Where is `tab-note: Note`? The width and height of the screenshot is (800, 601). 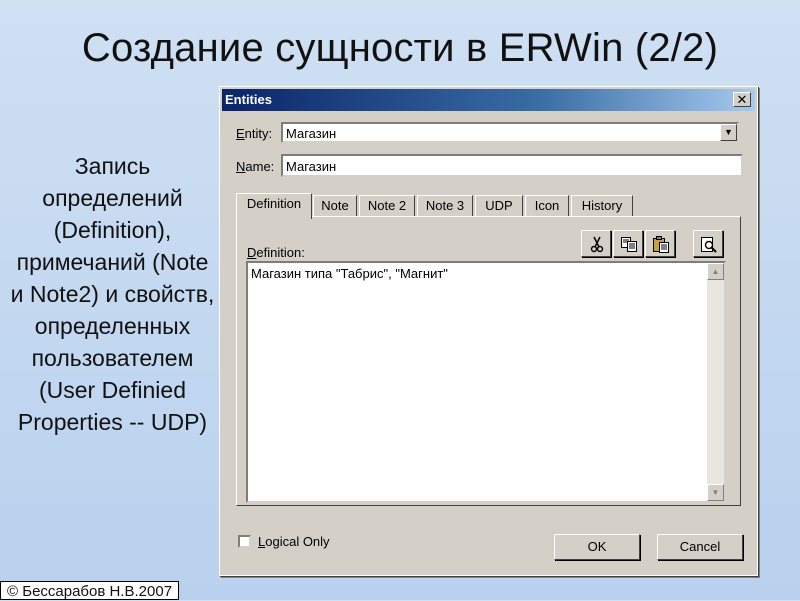 tab-note: Note is located at coordinates (335, 206).